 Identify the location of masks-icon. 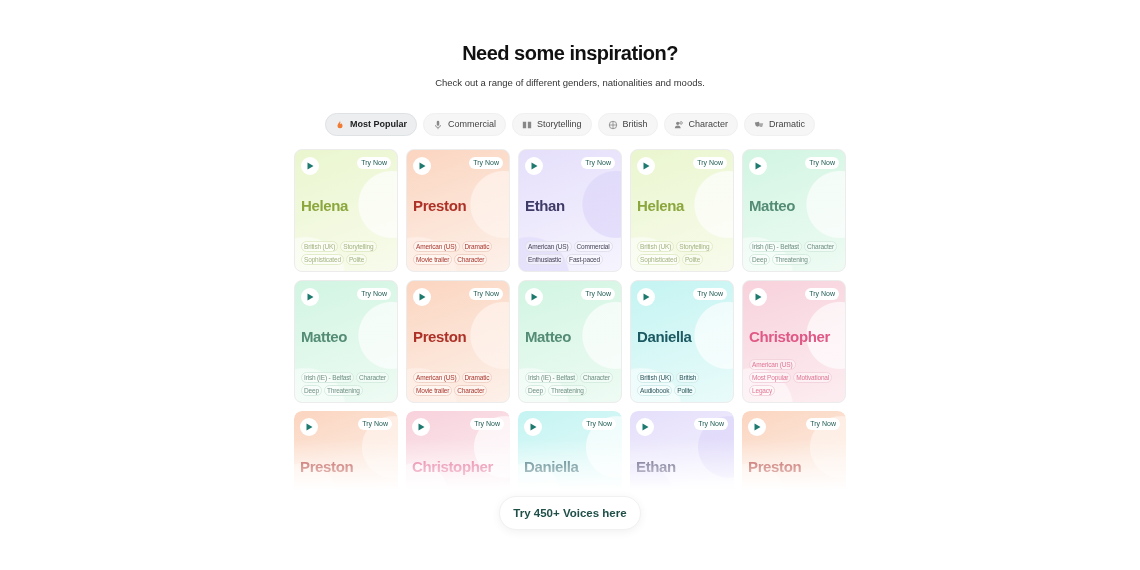
(759, 124).